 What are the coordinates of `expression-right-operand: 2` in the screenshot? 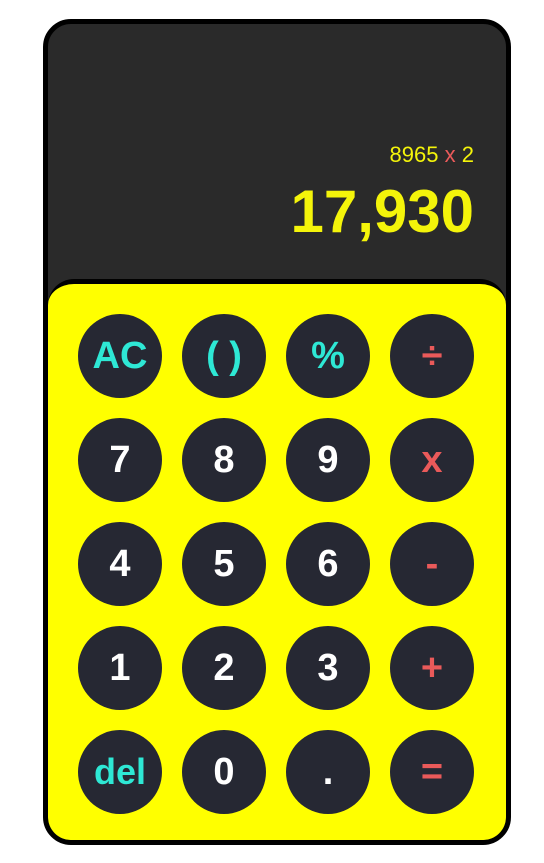 It's located at (467, 154).